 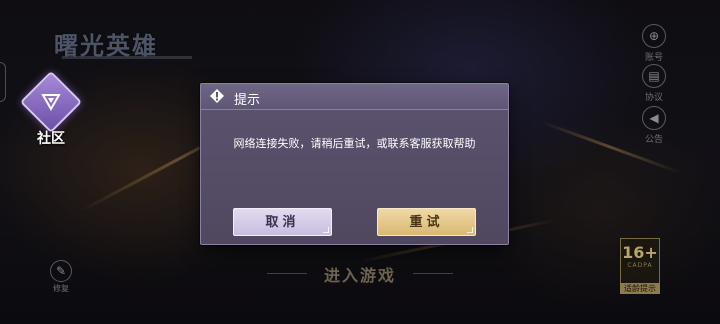 I want to click on wrench-icon: ✎, so click(x=61, y=271).